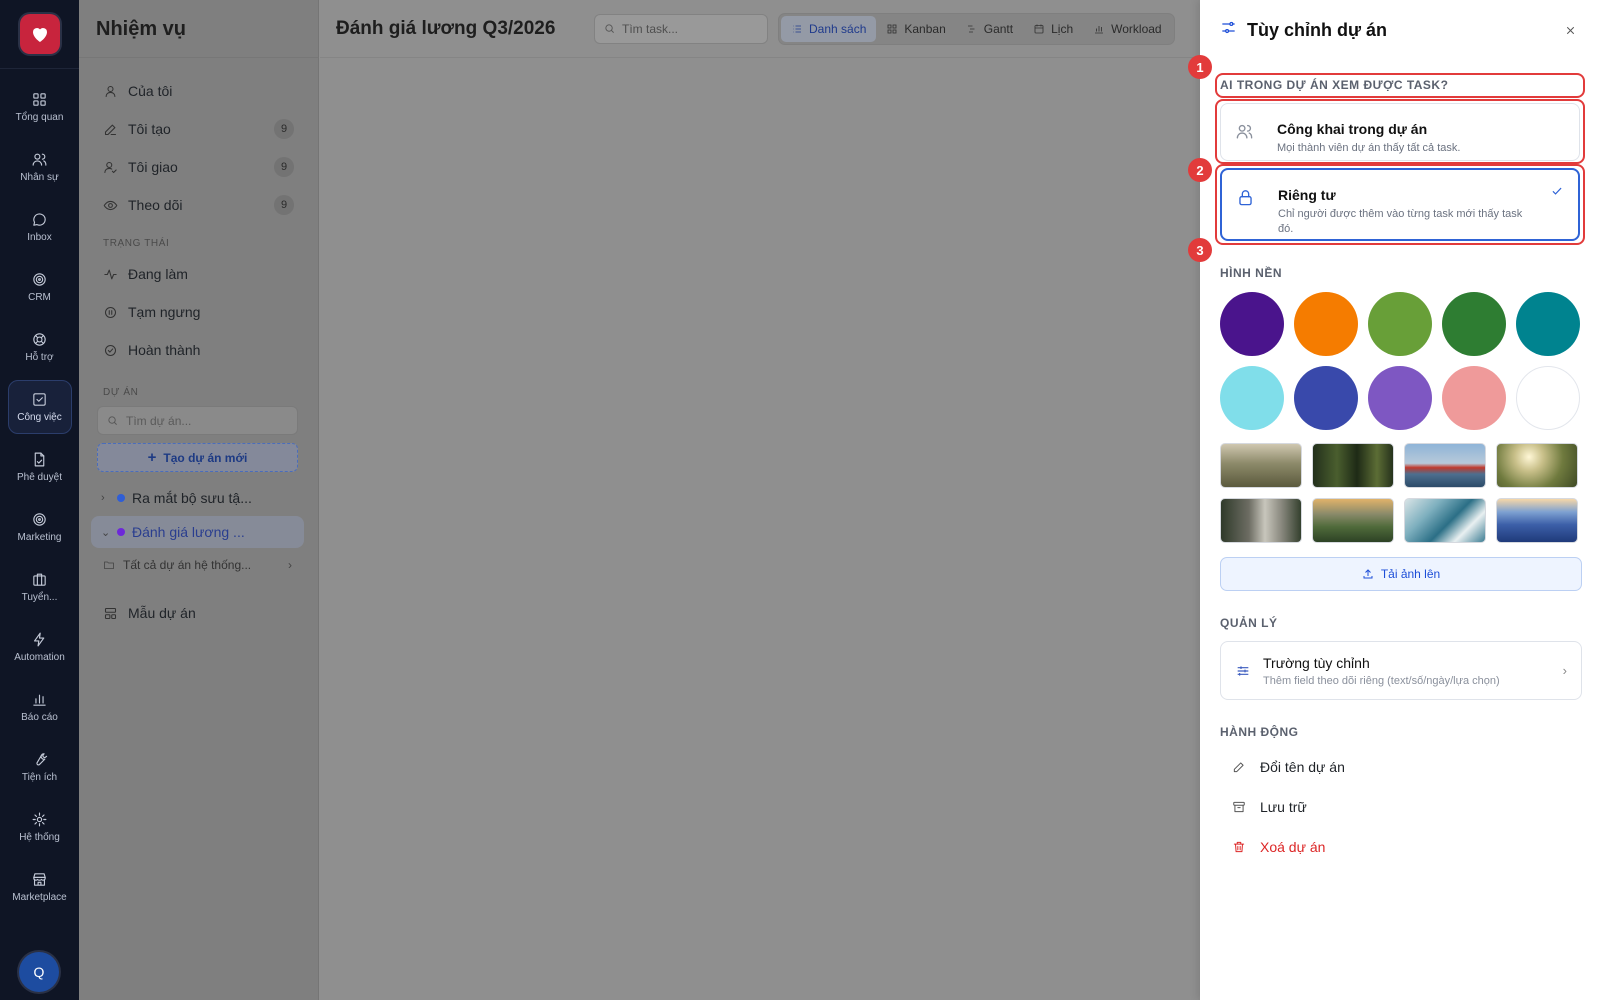  What do you see at coordinates (198, 350) in the screenshot?
I see `status-done: Hoàn thành` at bounding box center [198, 350].